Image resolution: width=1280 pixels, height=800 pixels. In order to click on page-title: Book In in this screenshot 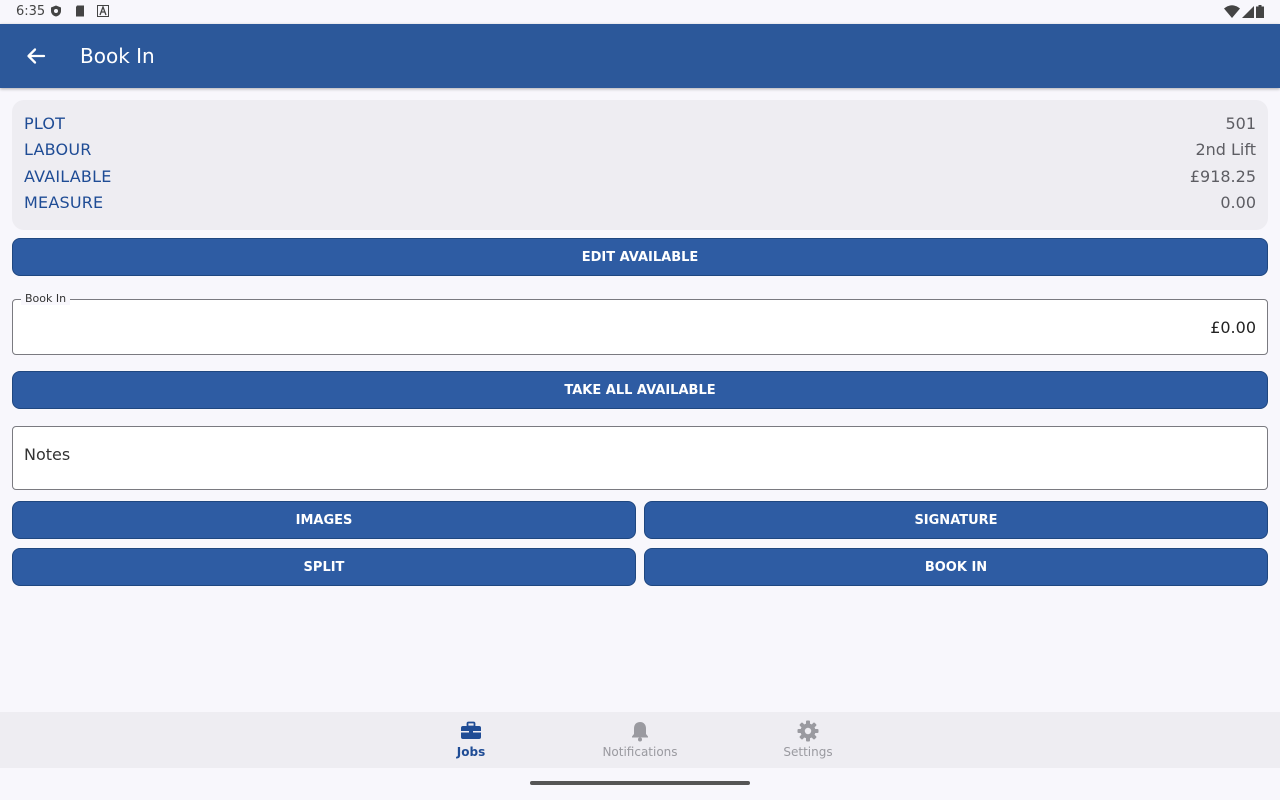, I will do `click(117, 56)`.